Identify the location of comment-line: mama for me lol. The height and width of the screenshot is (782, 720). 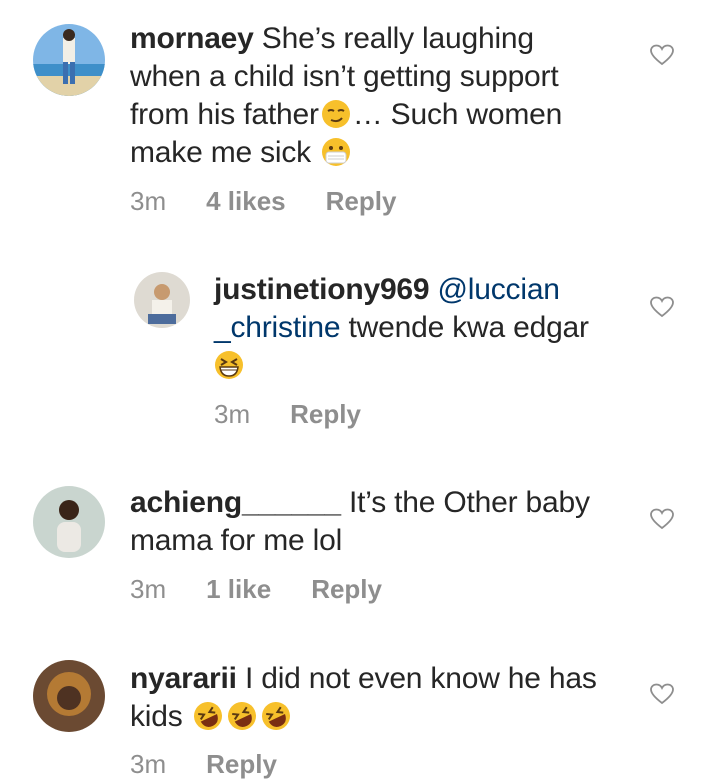
(236, 540).